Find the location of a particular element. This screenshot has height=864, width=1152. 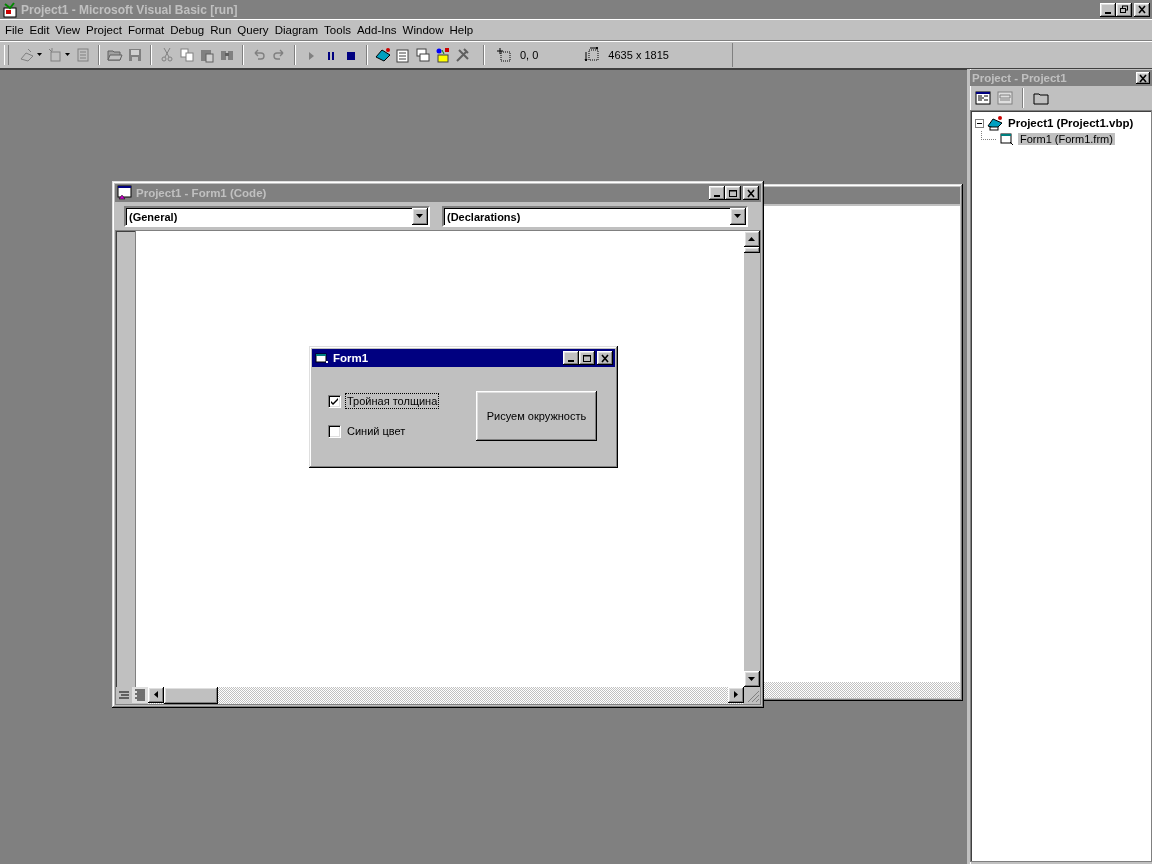

object-dropdown: (General) is located at coordinates (277, 216).